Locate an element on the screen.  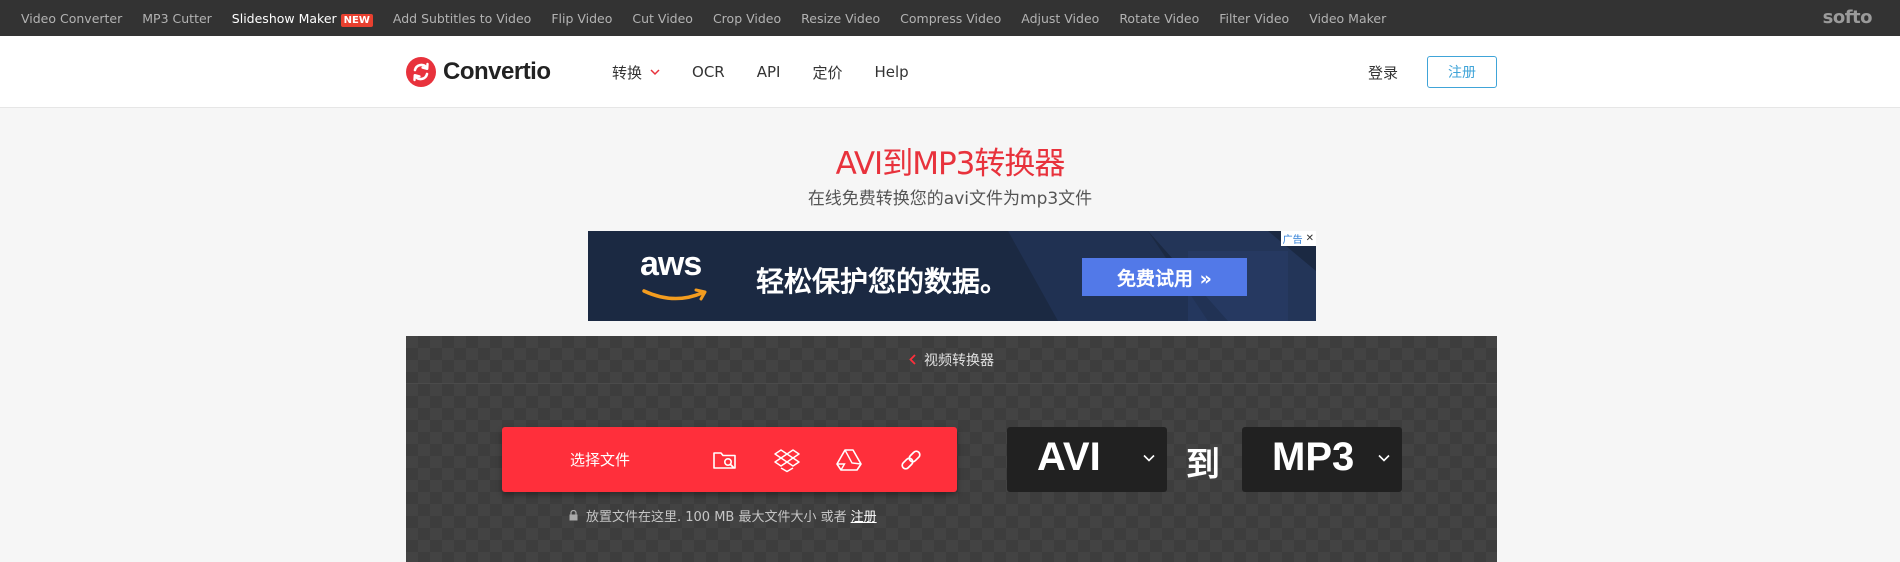
convertio-logo: Convertio is located at coordinates (478, 72).